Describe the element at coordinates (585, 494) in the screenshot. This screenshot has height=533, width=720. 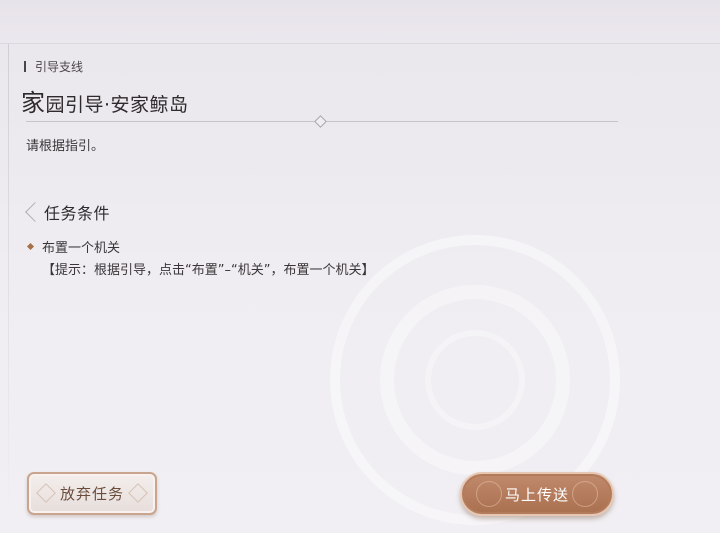
I see `swirl-right-icon` at that location.